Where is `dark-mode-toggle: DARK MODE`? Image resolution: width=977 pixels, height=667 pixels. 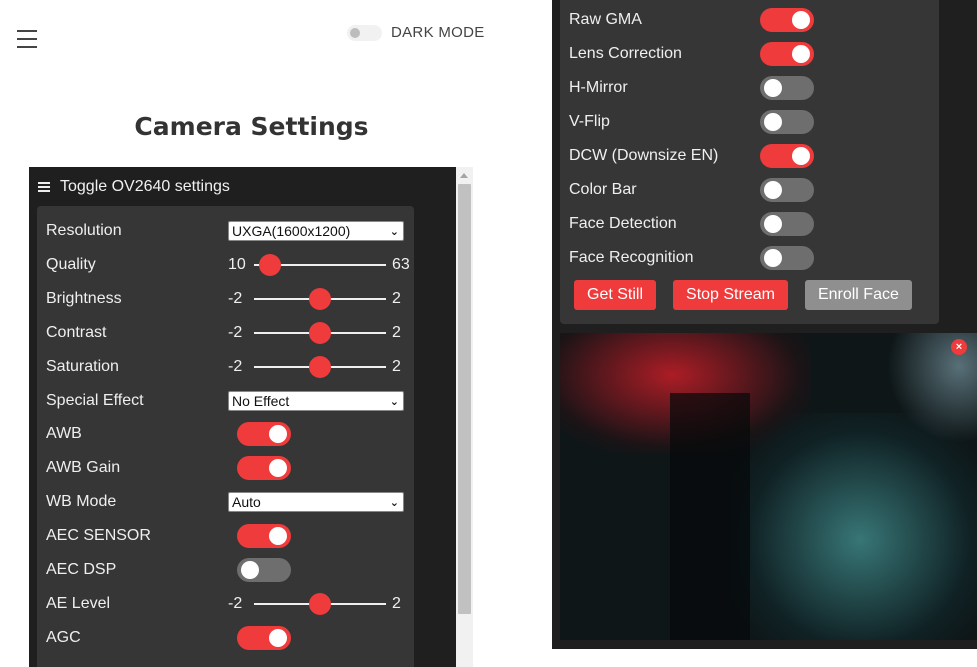
dark-mode-toggle: DARK MODE is located at coordinates (416, 32).